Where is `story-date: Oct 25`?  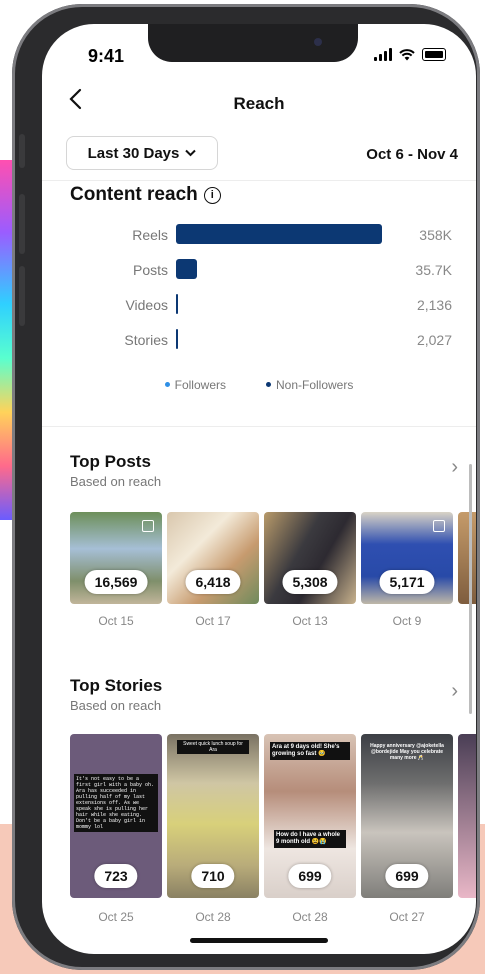 story-date: Oct 25 is located at coordinates (116, 917).